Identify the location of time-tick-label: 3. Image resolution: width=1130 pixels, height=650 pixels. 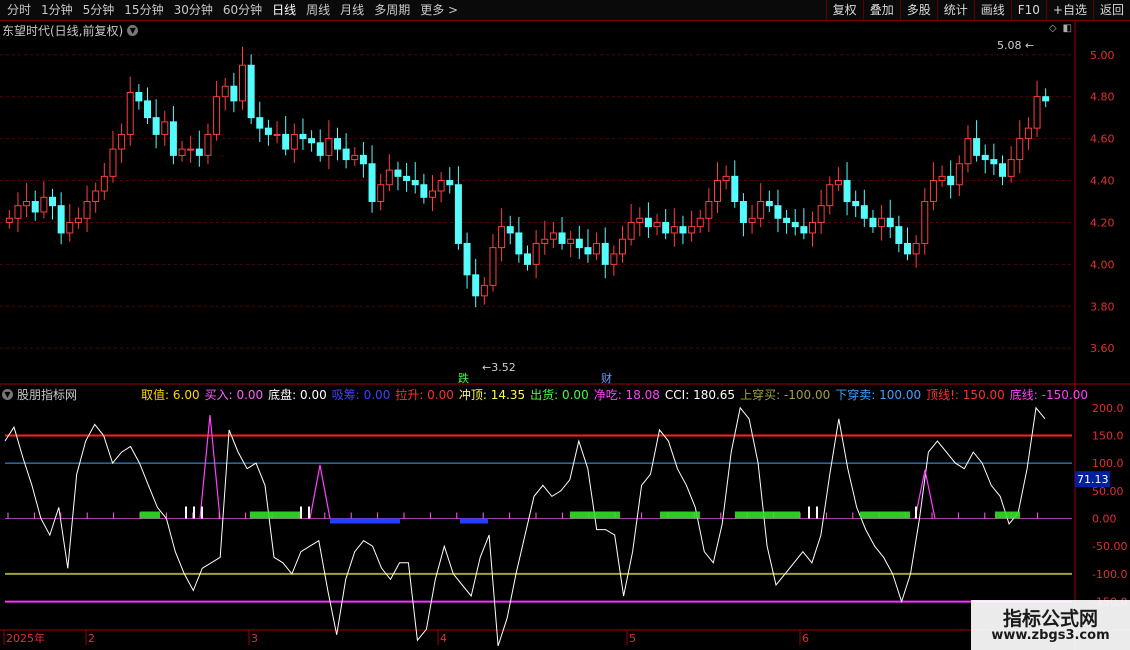
(254, 638).